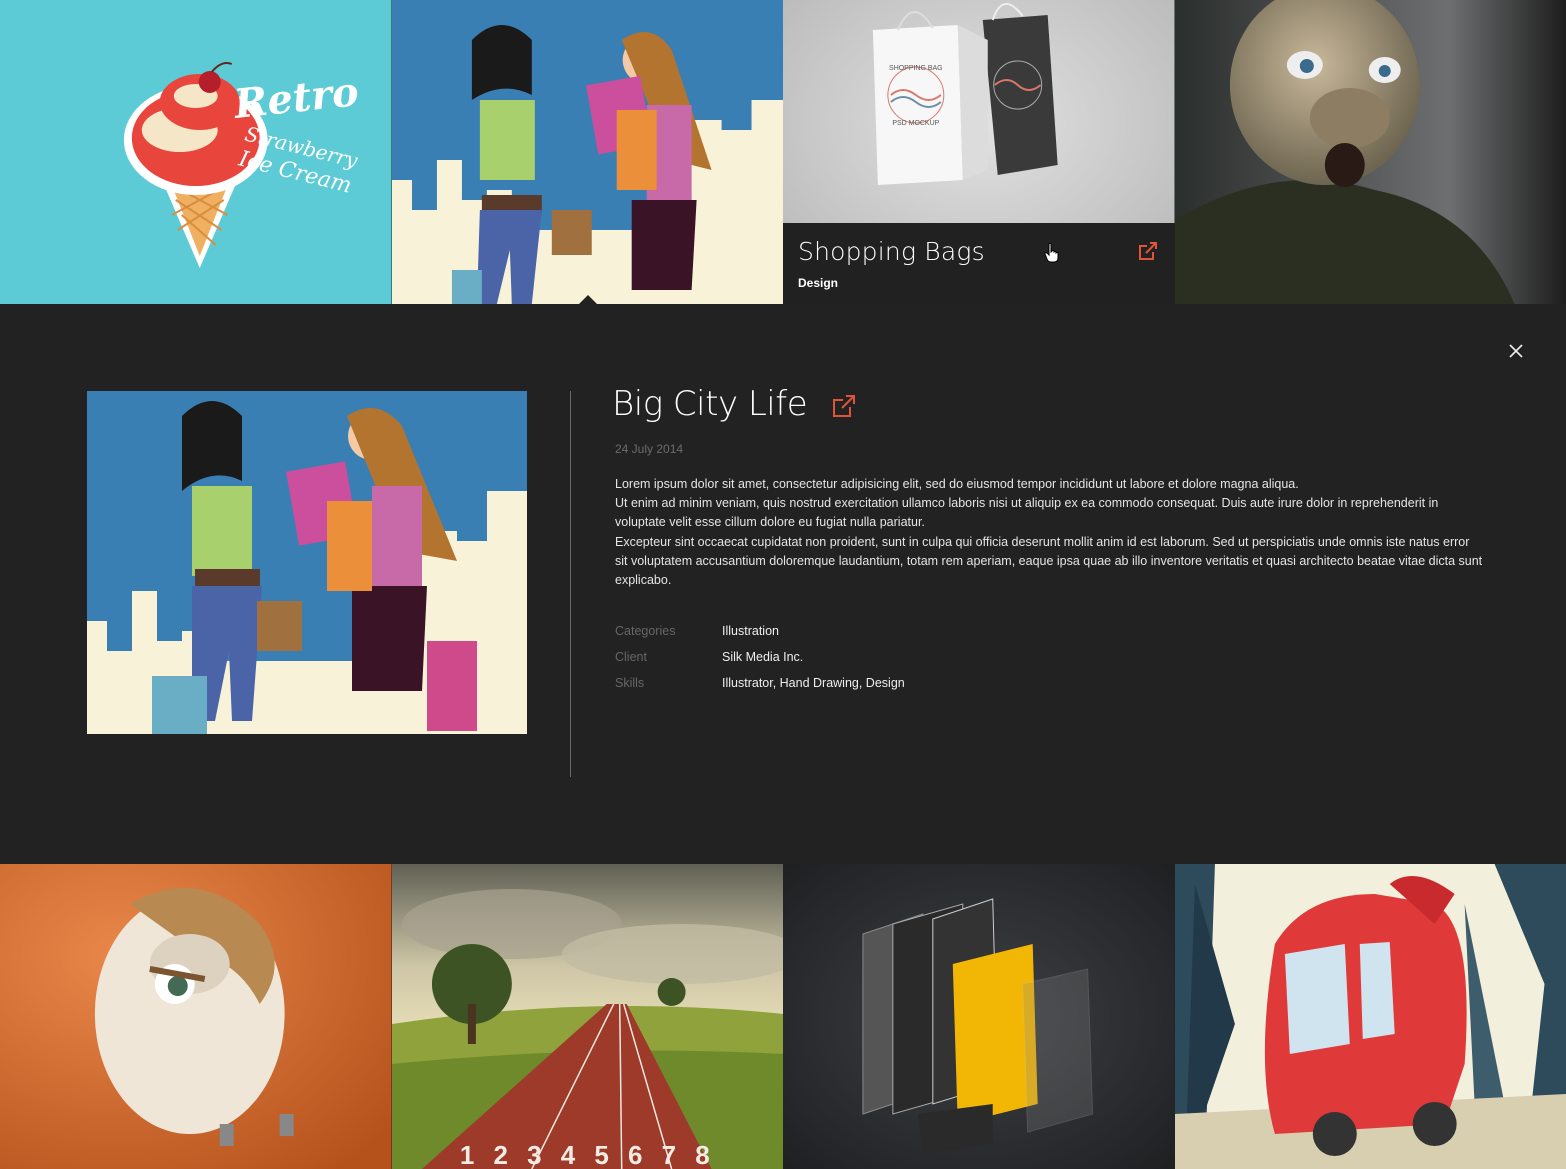  I want to click on character-portrait-image, so click(1370, 152).